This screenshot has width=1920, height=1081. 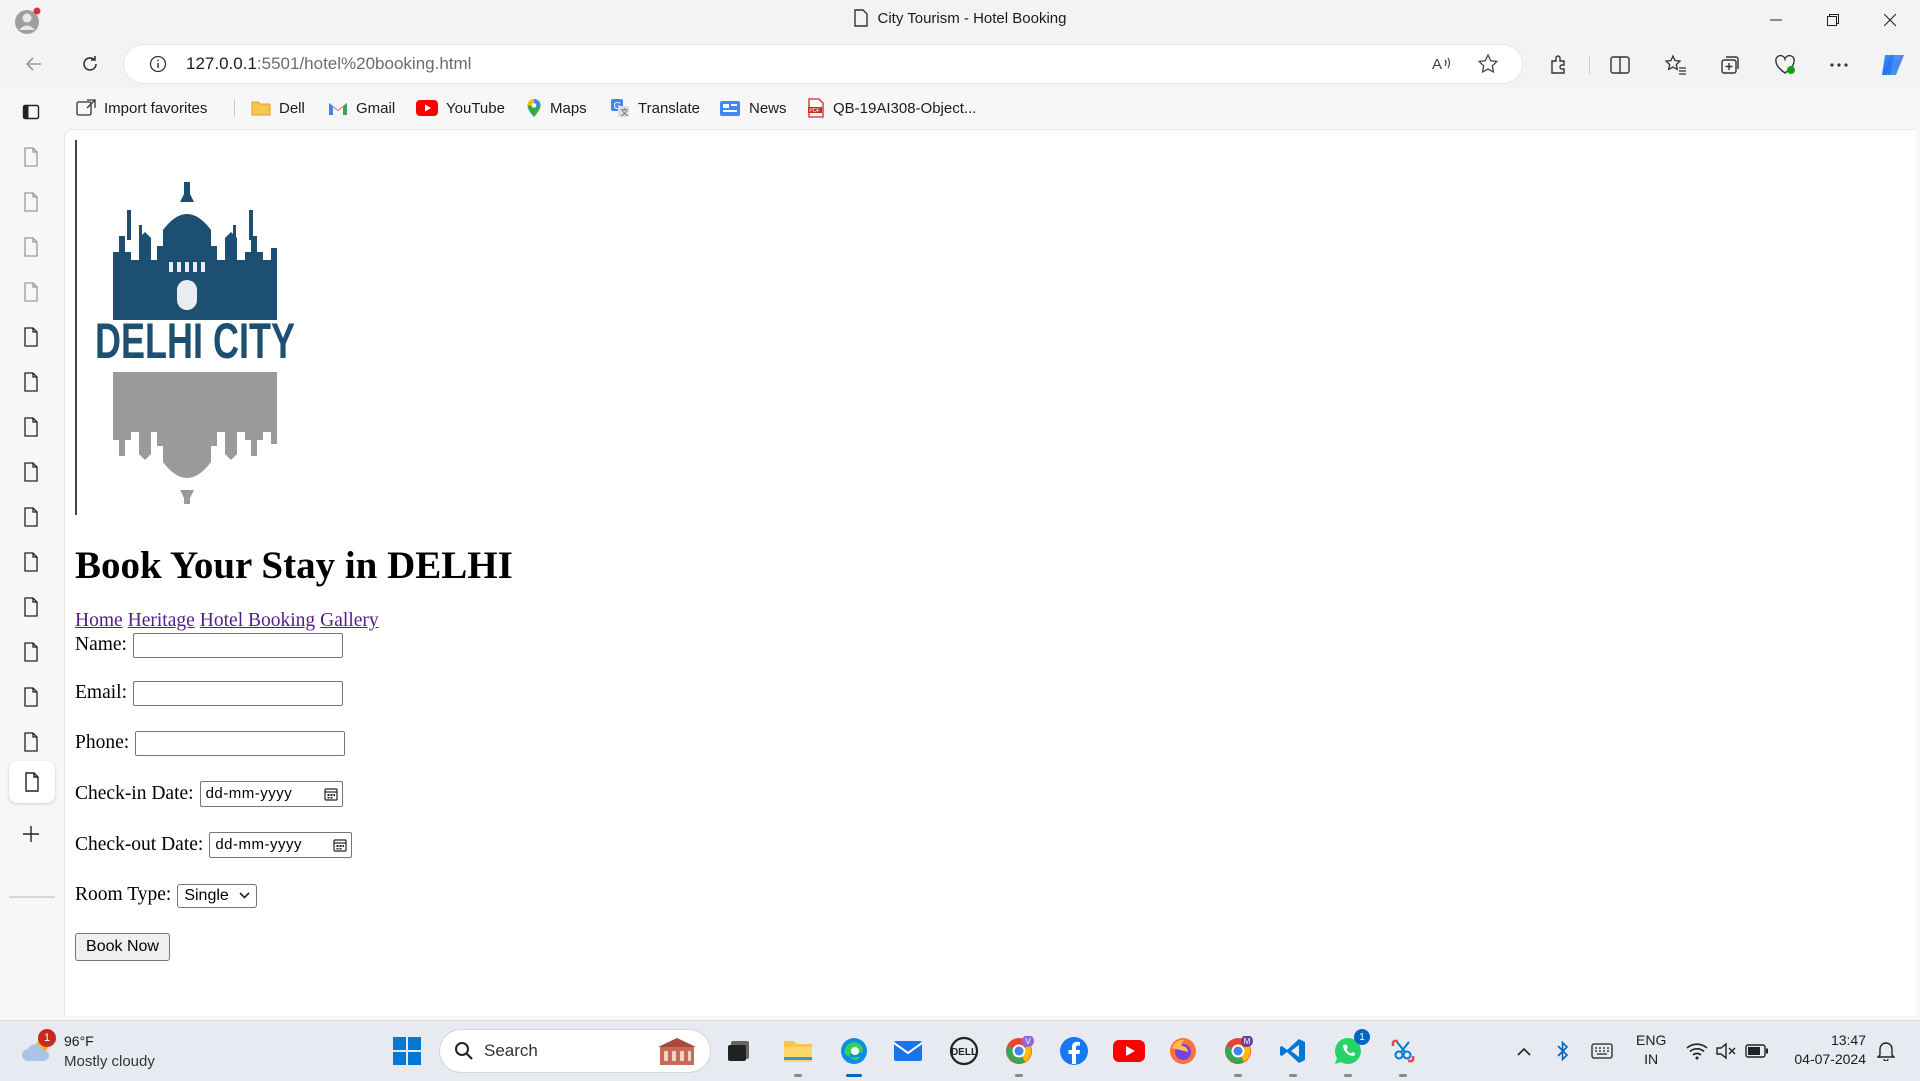 I want to click on email-input, so click(x=238, y=694).